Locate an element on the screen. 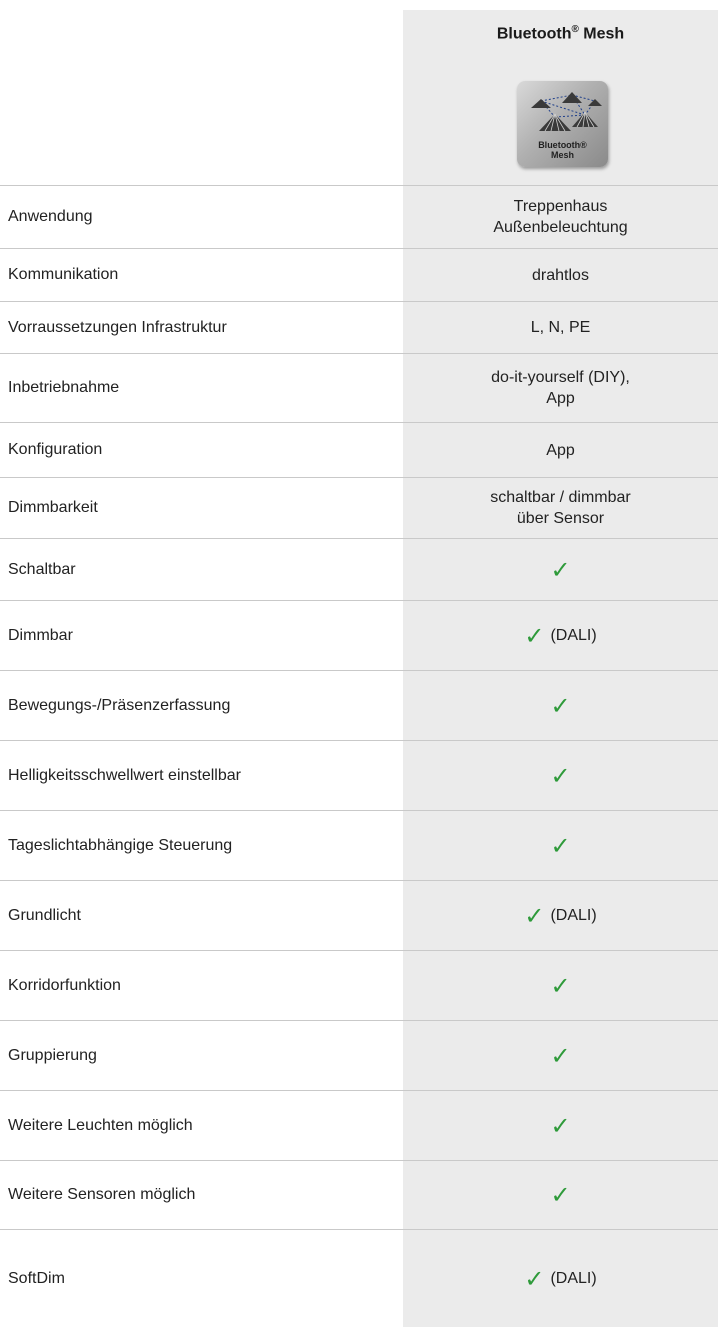 This screenshot has width=718, height=1327. row-label: SoftDim is located at coordinates (36, 1278).